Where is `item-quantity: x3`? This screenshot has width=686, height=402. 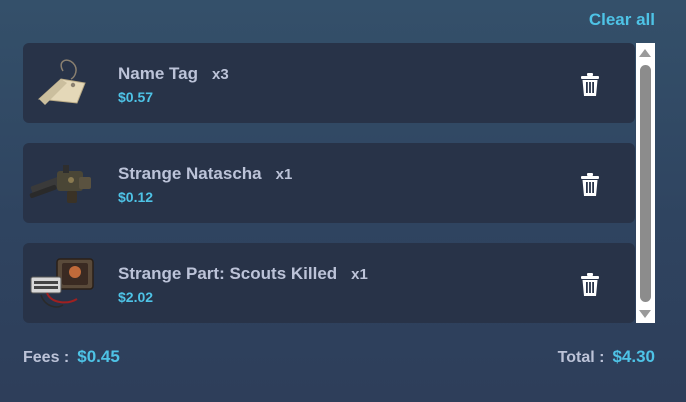 item-quantity: x3 is located at coordinates (220, 74).